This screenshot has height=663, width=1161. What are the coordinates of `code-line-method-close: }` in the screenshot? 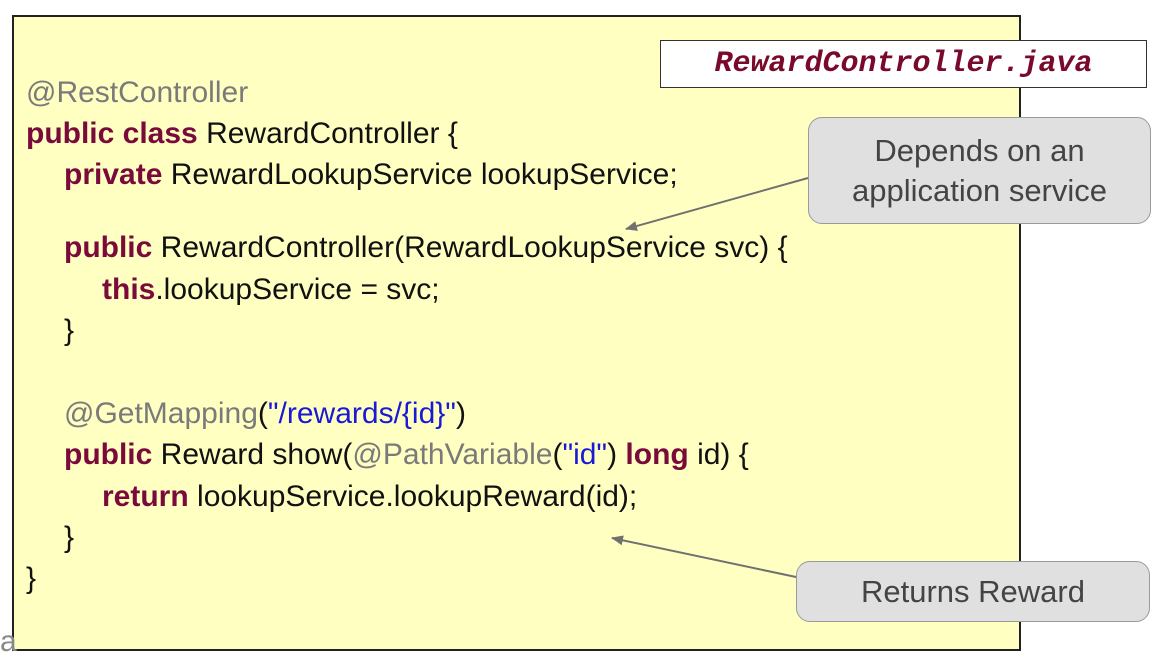 It's located at (69, 538).